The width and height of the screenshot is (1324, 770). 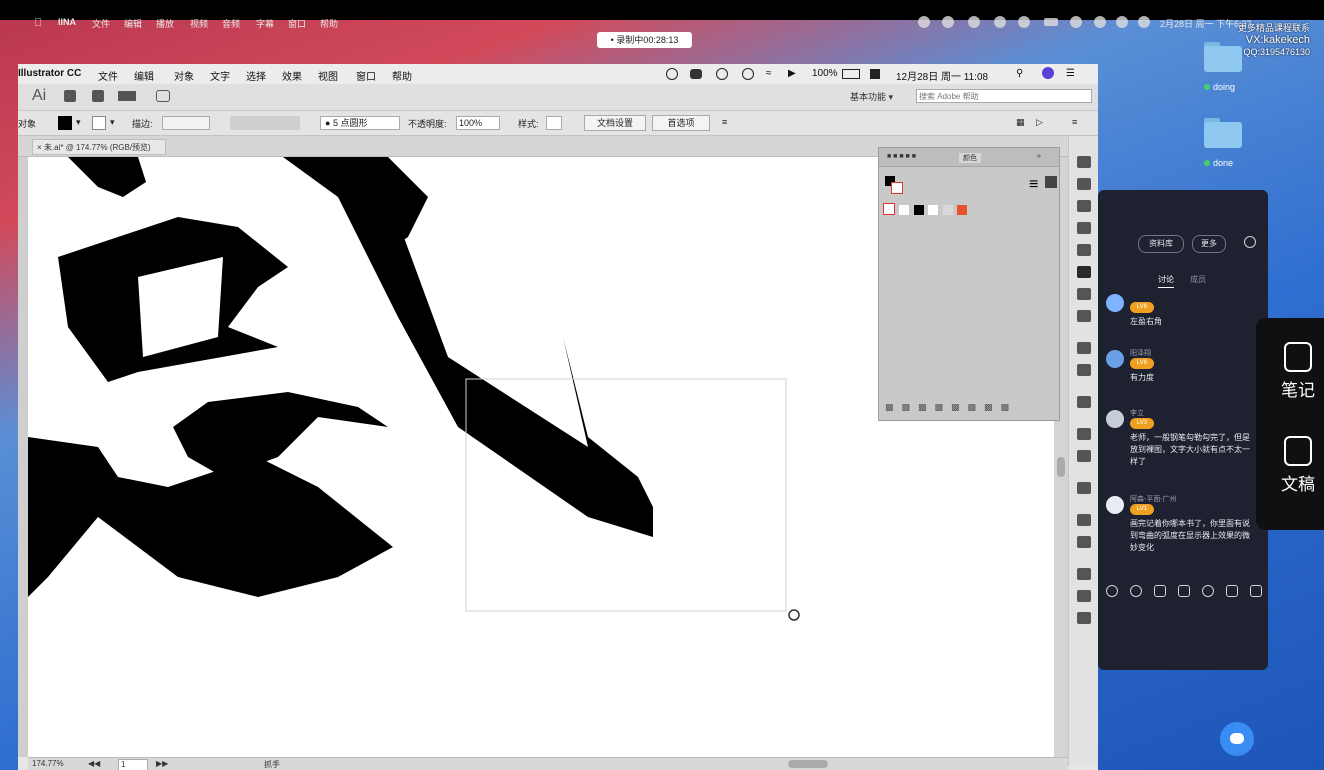 What do you see at coordinates (1136, 591) in the screenshot?
I see `emoji-icon` at bounding box center [1136, 591].